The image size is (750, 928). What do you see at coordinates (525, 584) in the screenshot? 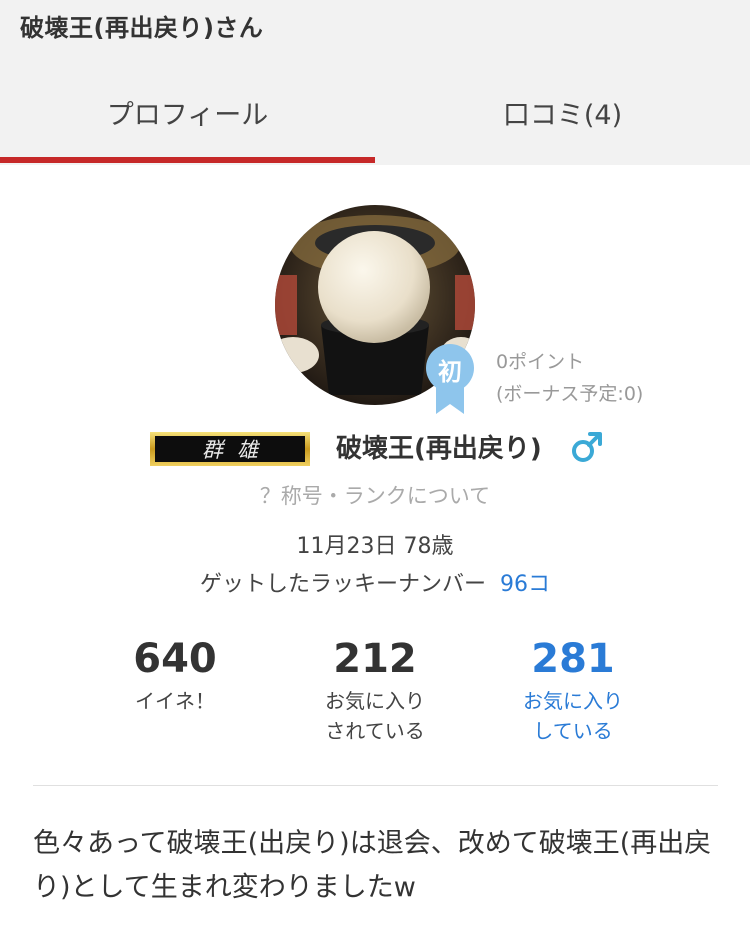
I see `lucky-number-value: 96コ` at bounding box center [525, 584].